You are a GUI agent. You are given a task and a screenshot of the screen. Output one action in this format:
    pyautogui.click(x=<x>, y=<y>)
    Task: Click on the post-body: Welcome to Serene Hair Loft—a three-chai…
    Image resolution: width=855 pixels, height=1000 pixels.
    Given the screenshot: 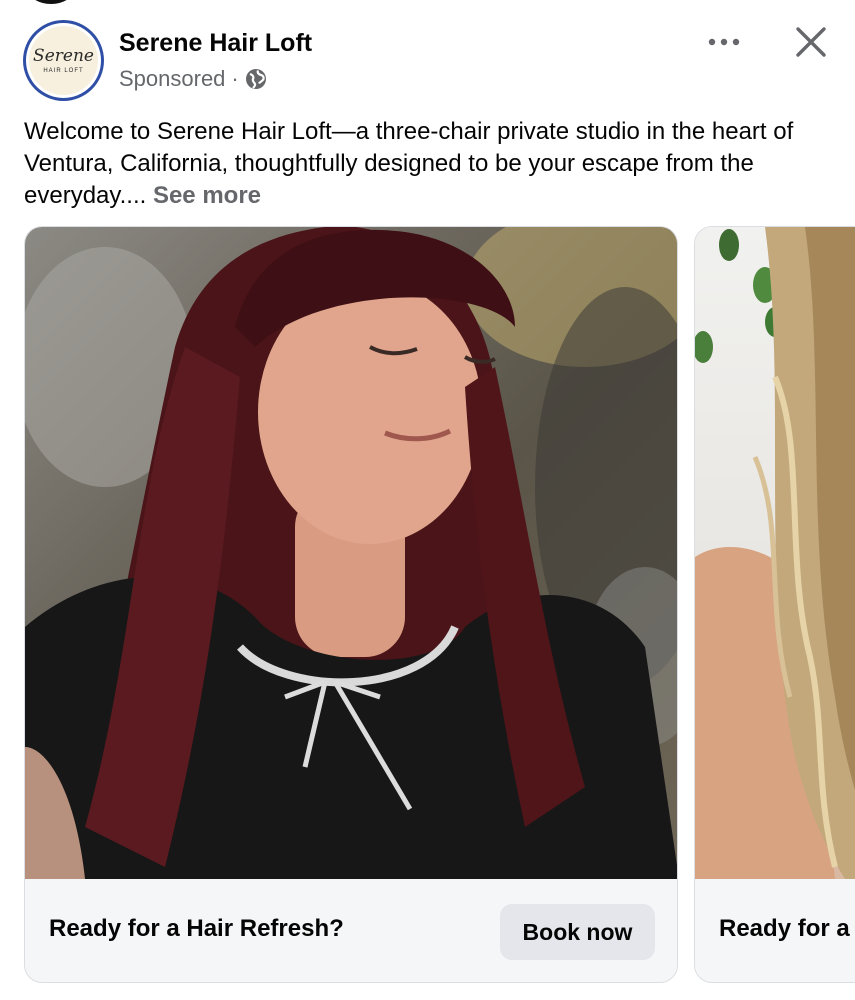 What is the action you would take?
    pyautogui.click(x=424, y=164)
    